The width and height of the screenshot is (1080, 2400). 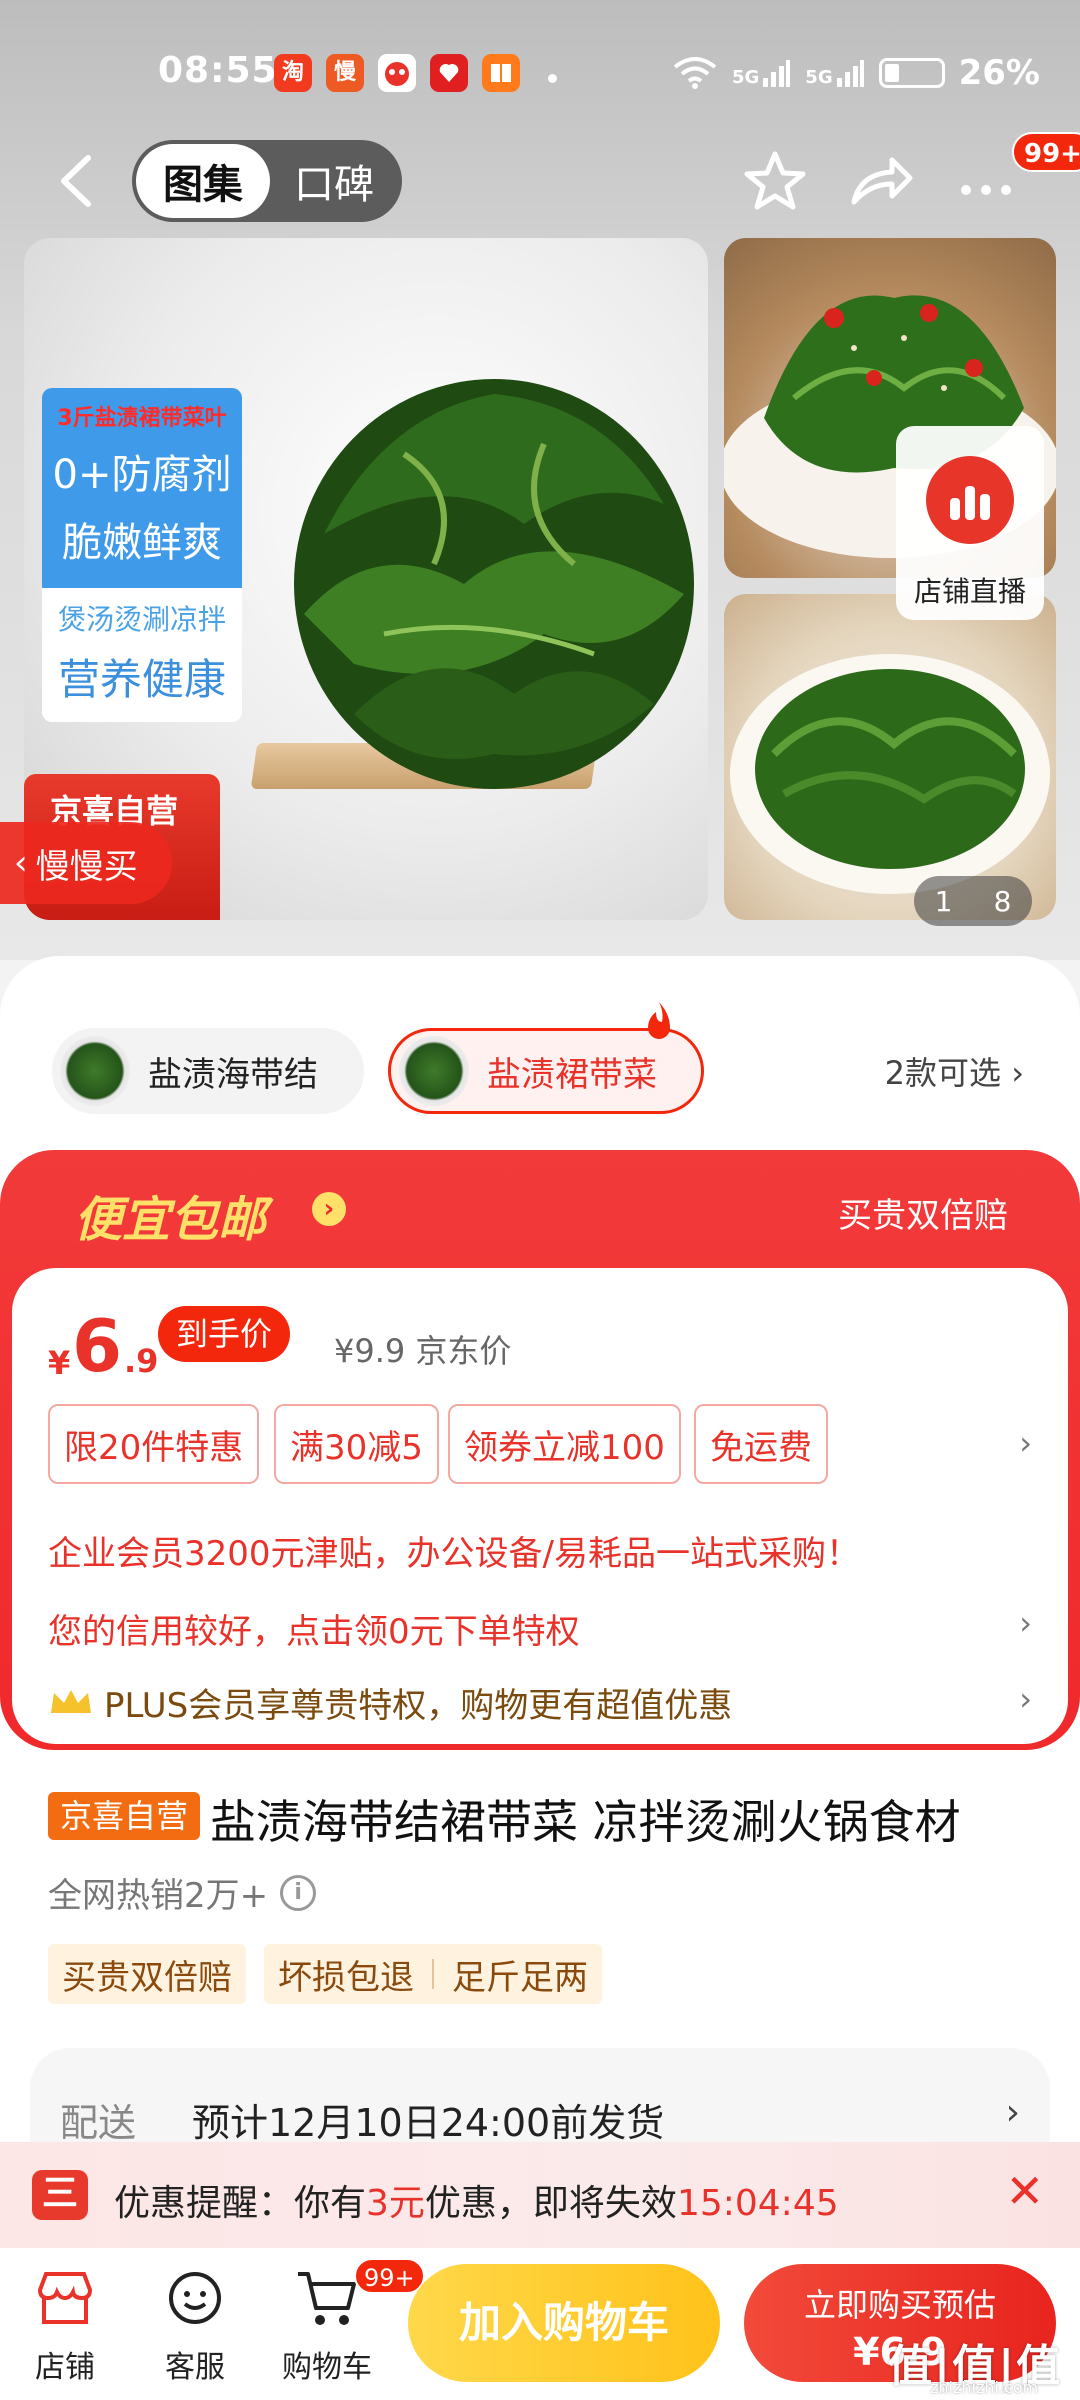 What do you see at coordinates (454, 1550) in the screenshot?
I see `enterprise-member-line: 企业会员3200元津贴，办公设备/易耗品一站式采购！` at bounding box center [454, 1550].